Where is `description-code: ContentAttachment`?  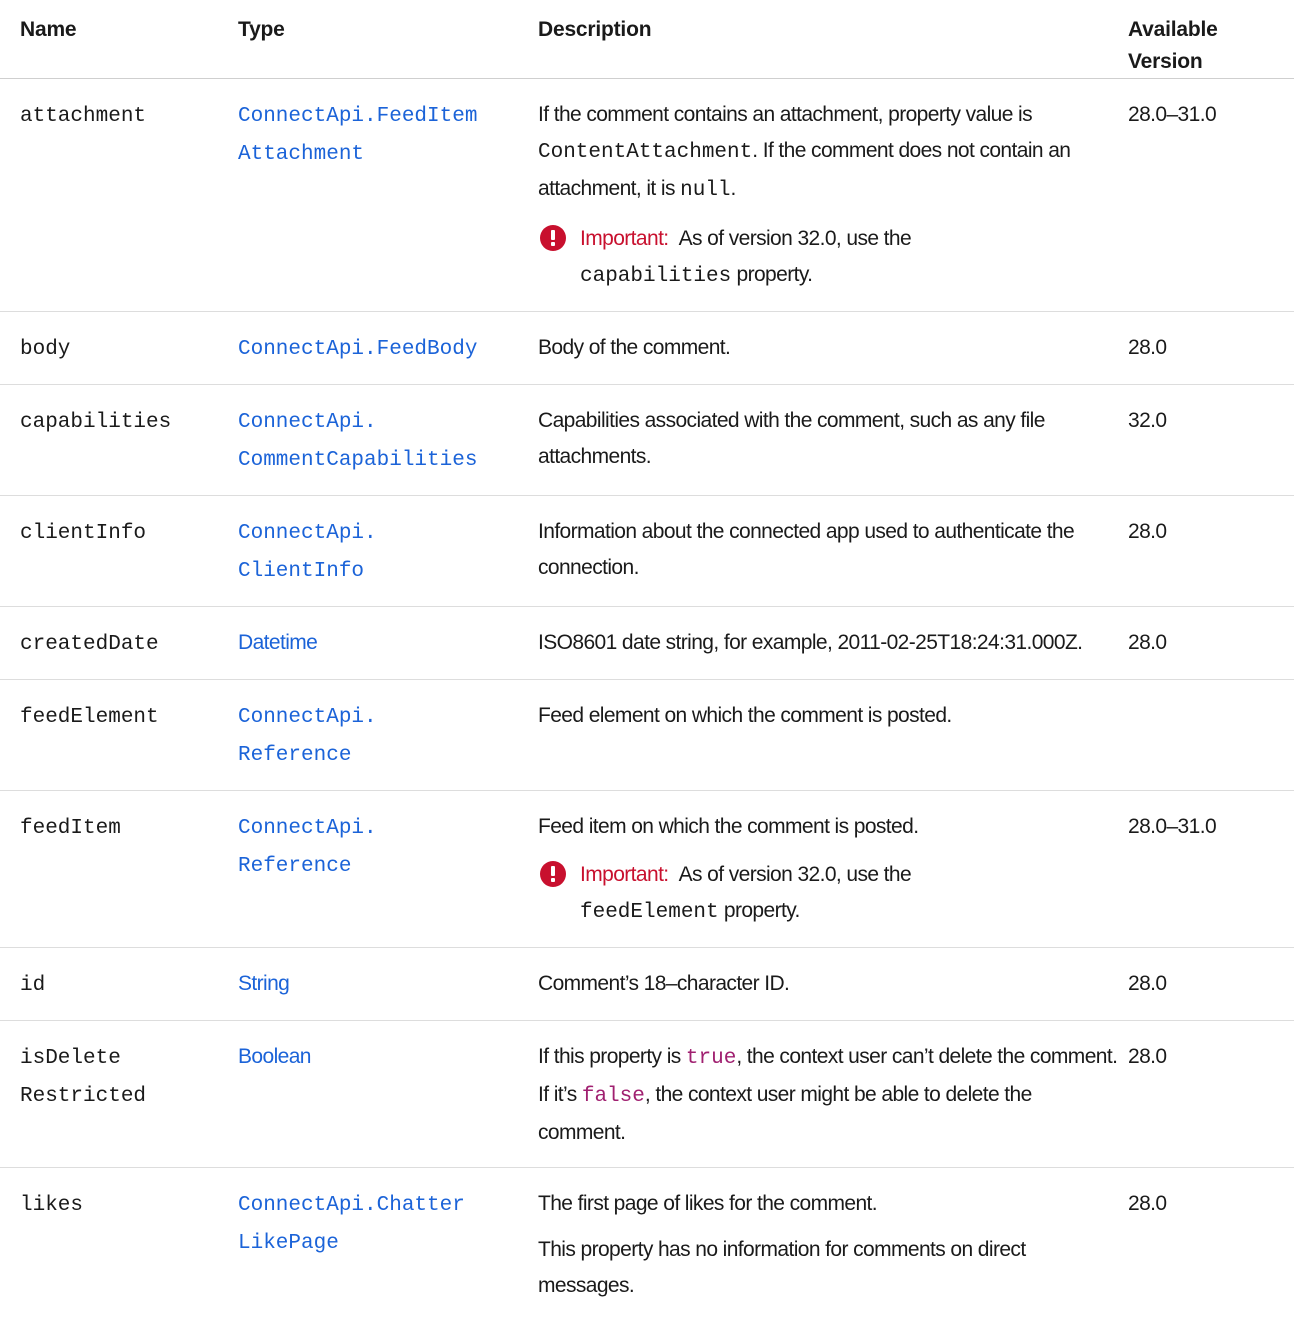
description-code: ContentAttachment is located at coordinates (645, 152).